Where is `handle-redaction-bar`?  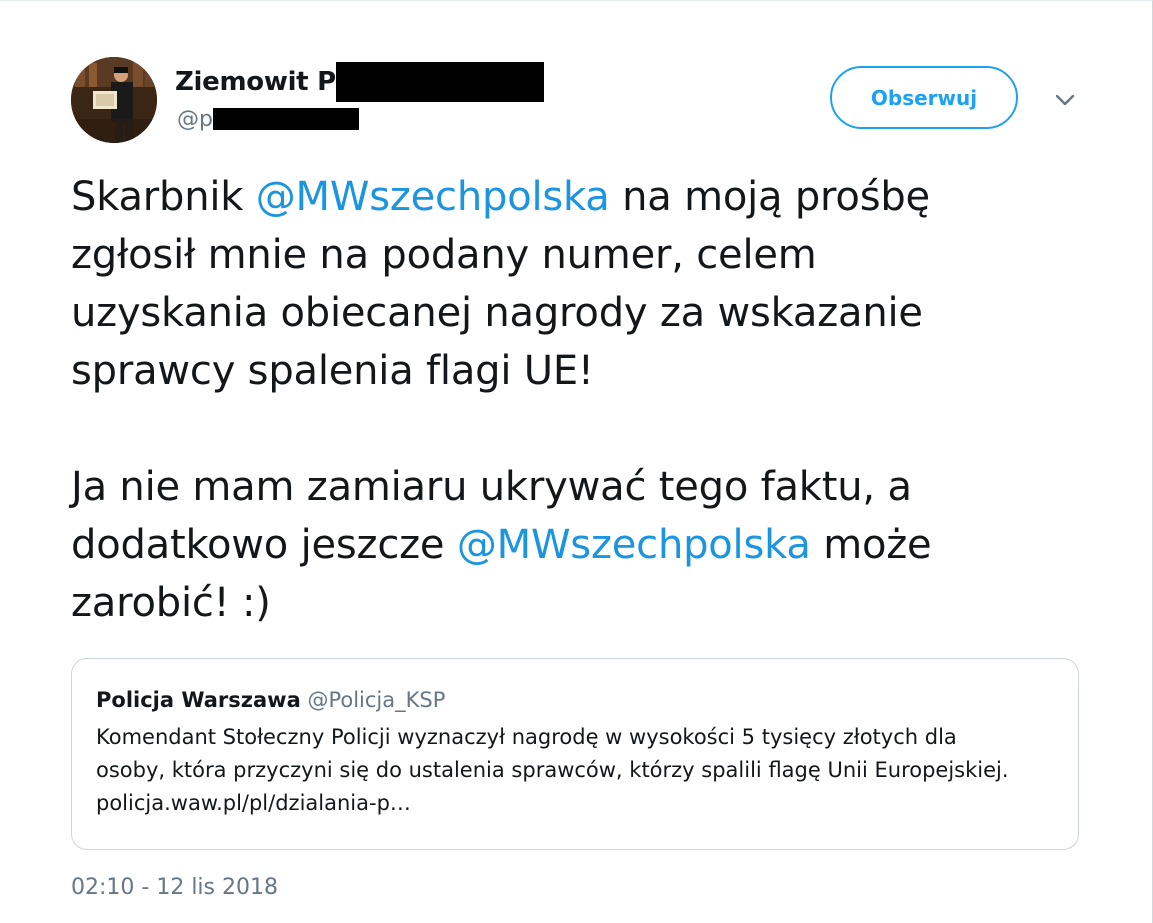 handle-redaction-bar is located at coordinates (285, 119).